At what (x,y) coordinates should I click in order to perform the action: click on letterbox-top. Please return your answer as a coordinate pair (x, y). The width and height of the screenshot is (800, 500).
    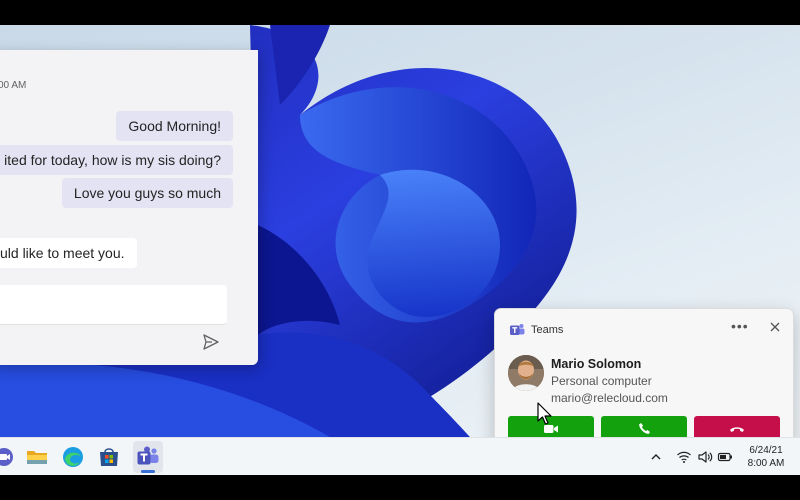
    Looking at the image, I should click on (400, 12).